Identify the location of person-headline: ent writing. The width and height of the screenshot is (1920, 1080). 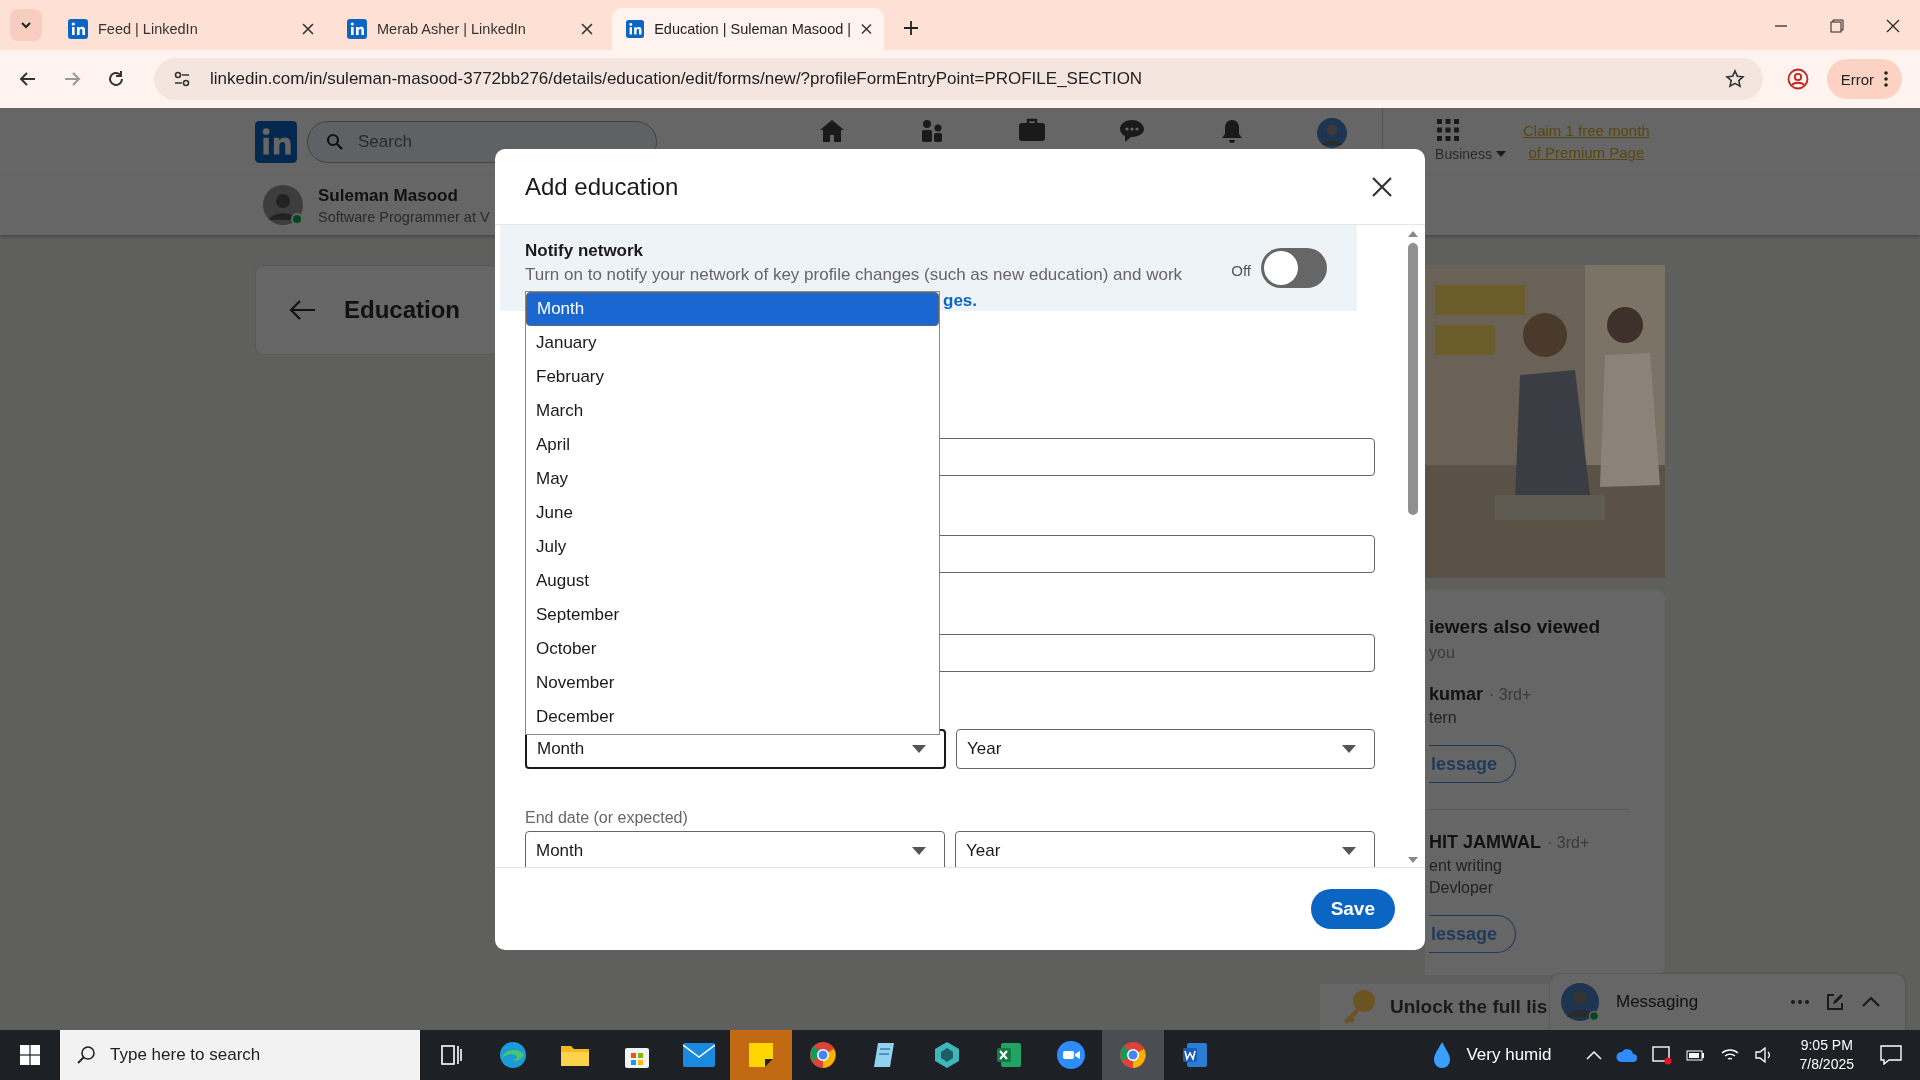
(1466, 866).